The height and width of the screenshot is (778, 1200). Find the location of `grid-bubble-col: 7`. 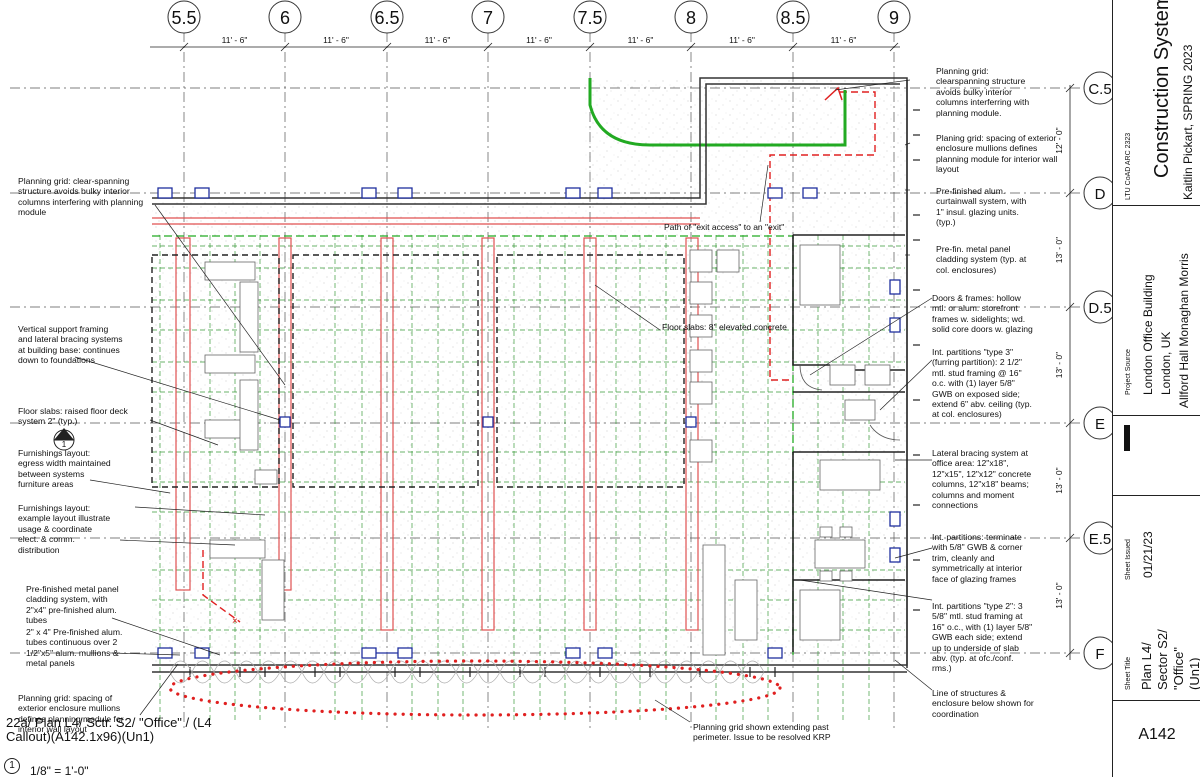

grid-bubble-col: 7 is located at coordinates (488, 17).